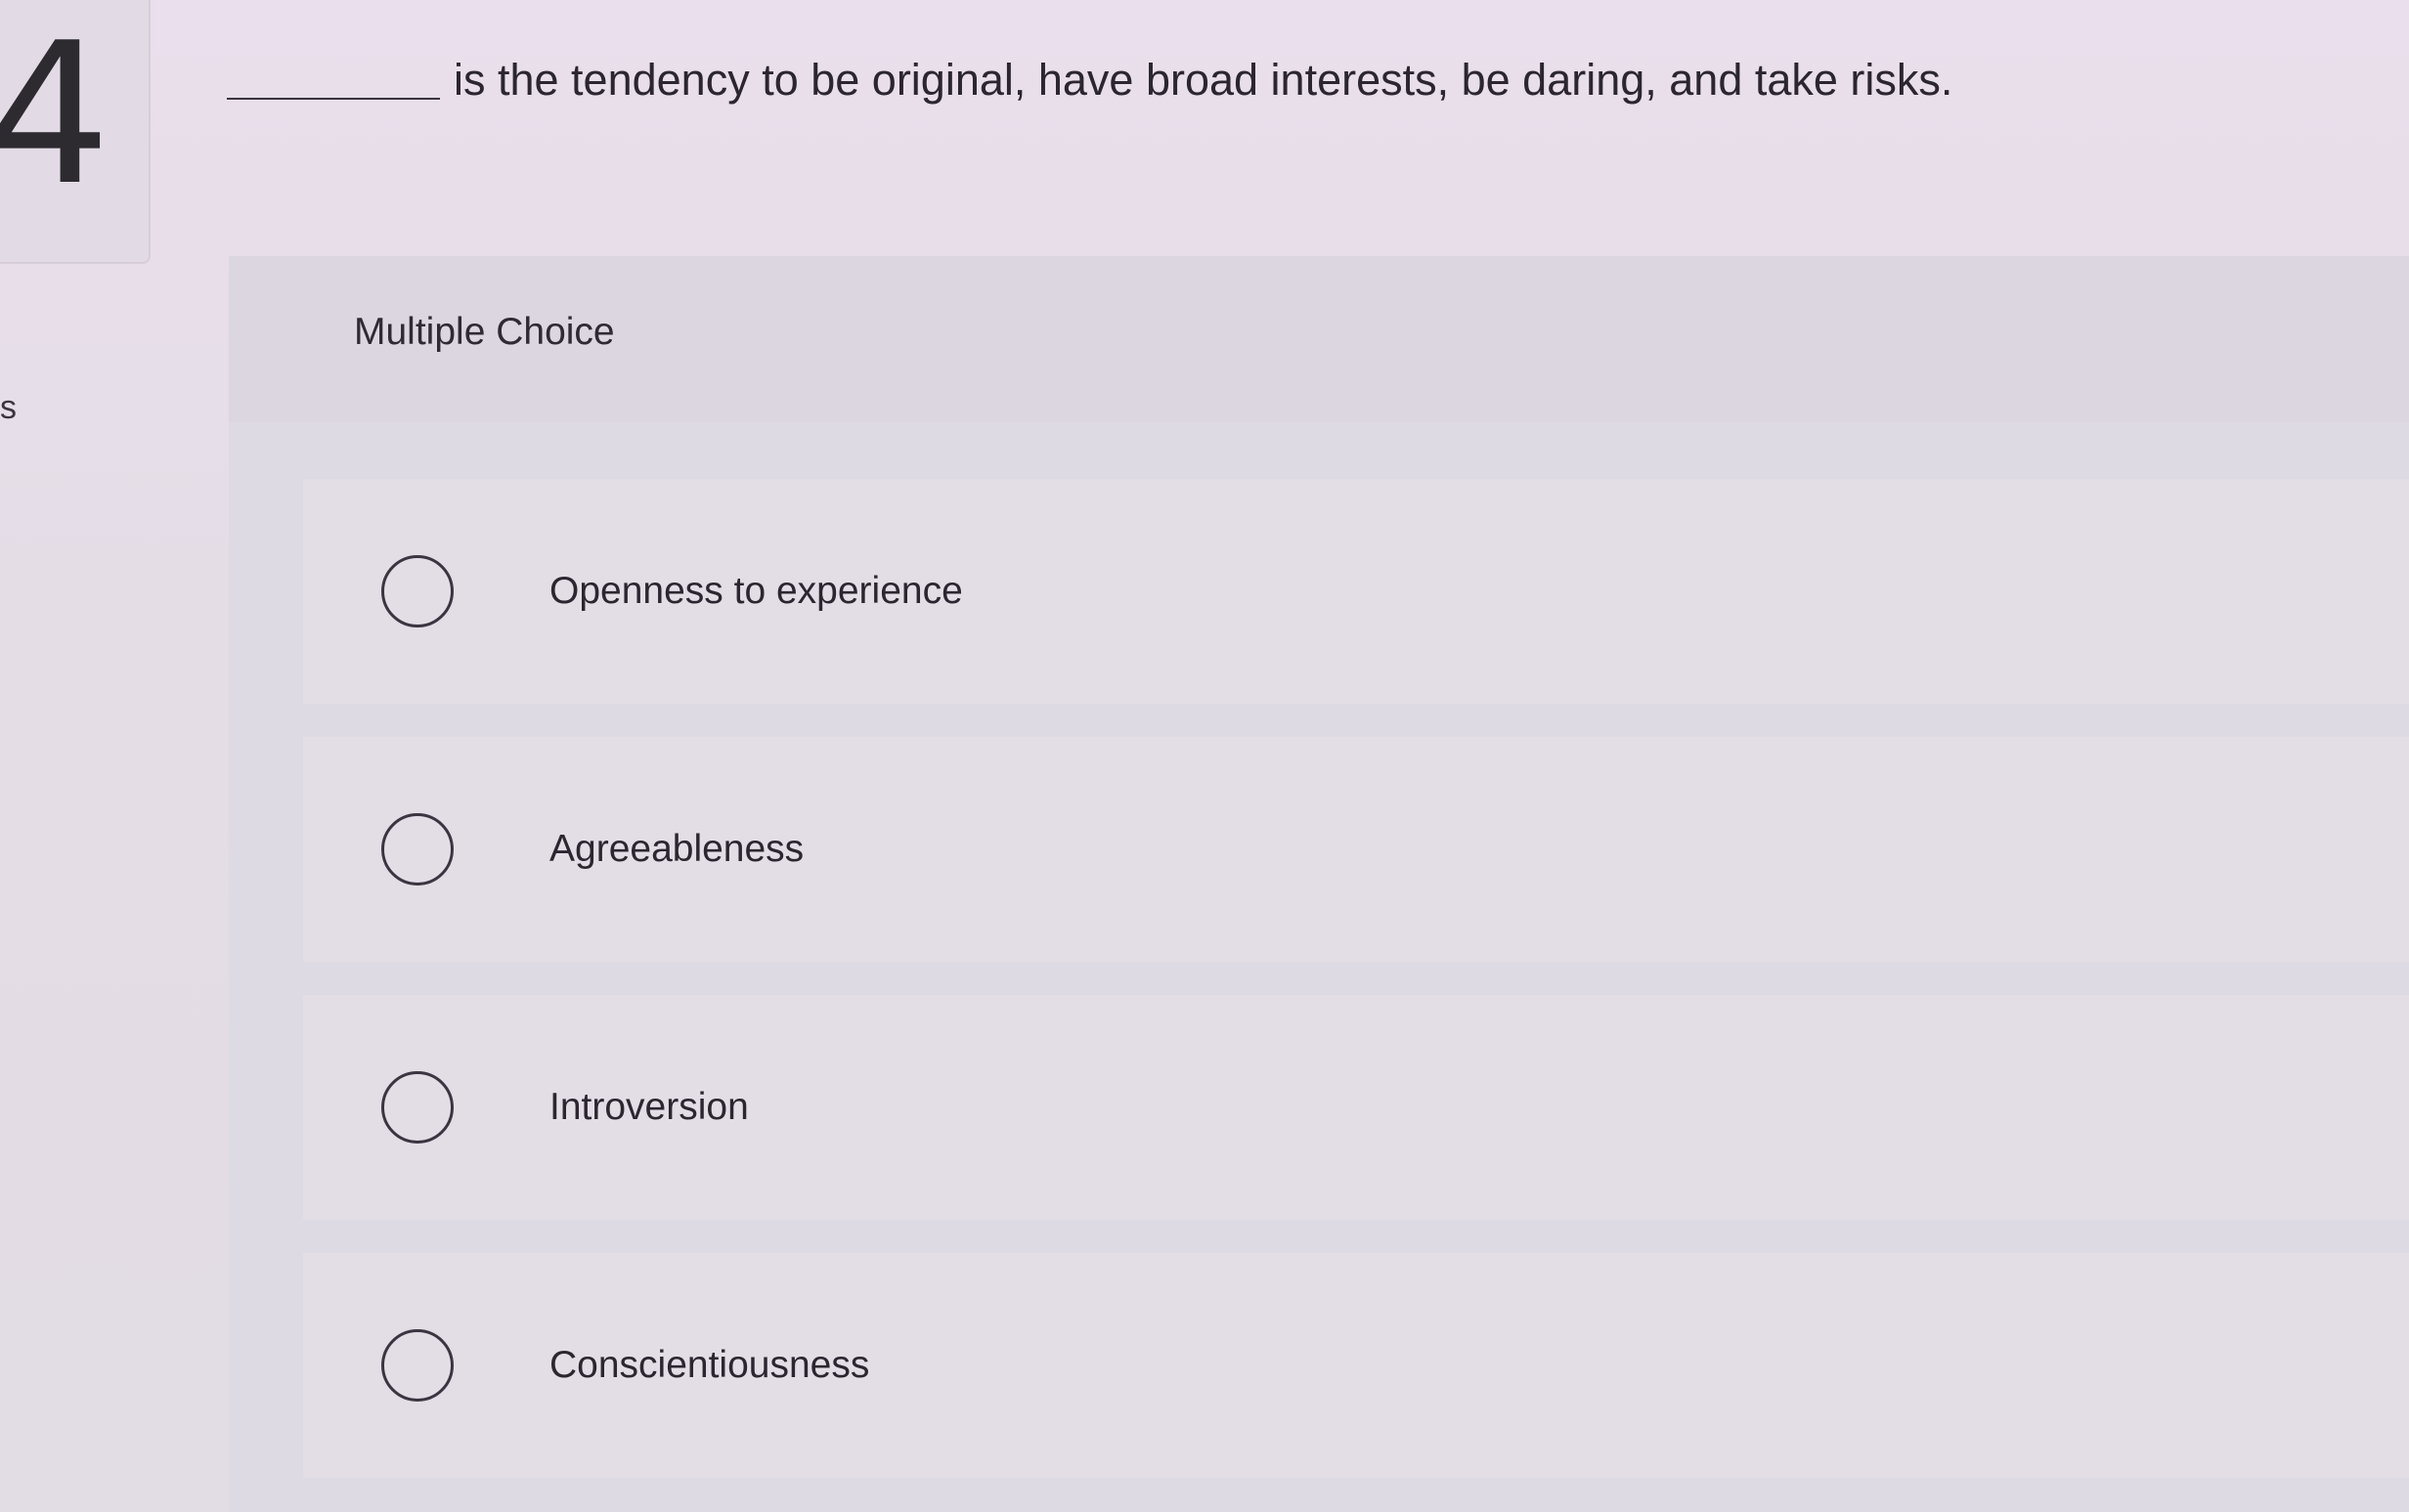  Describe the element at coordinates (484, 332) in the screenshot. I see `answer-type-label: Multiple Choice` at that location.